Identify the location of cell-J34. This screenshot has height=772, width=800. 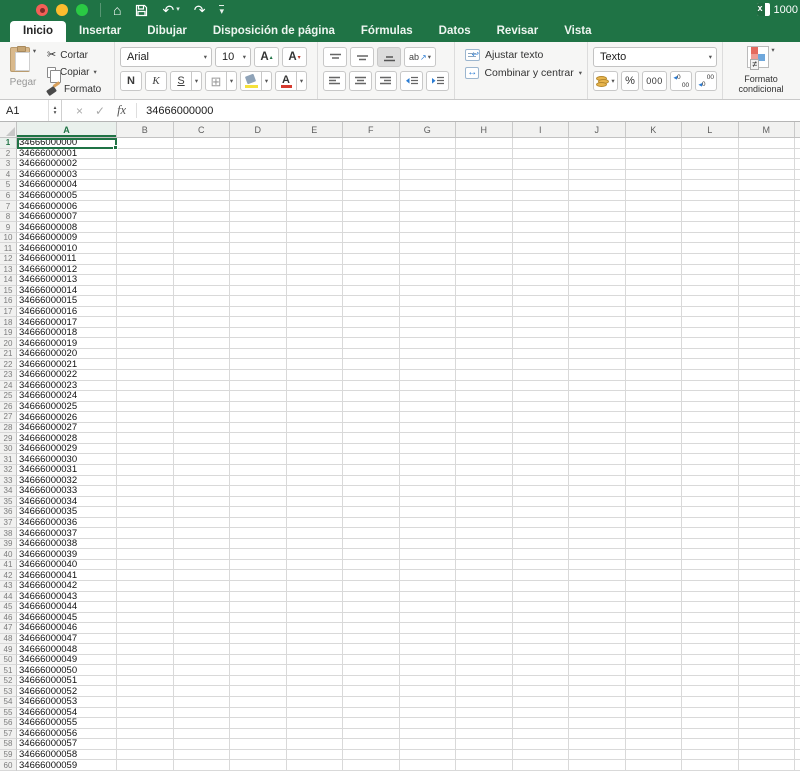
(597, 491).